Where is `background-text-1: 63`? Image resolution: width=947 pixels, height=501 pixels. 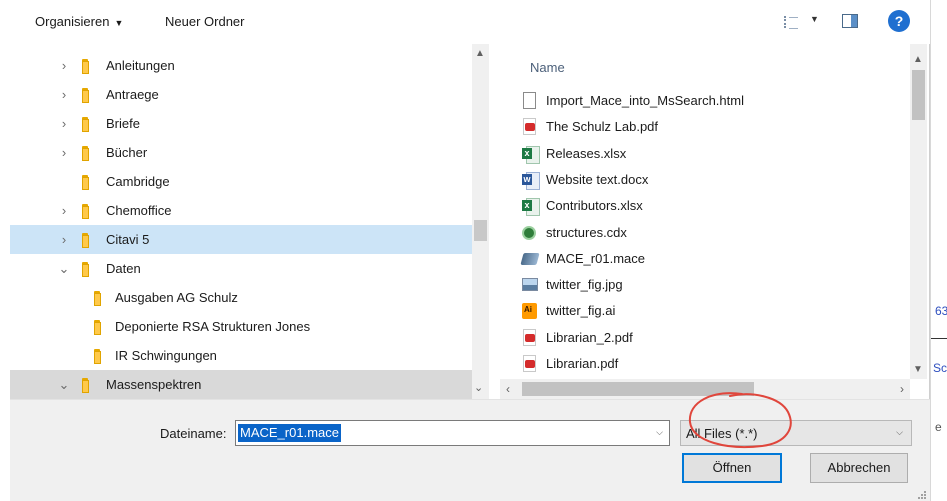 background-text-1: 63 is located at coordinates (941, 311).